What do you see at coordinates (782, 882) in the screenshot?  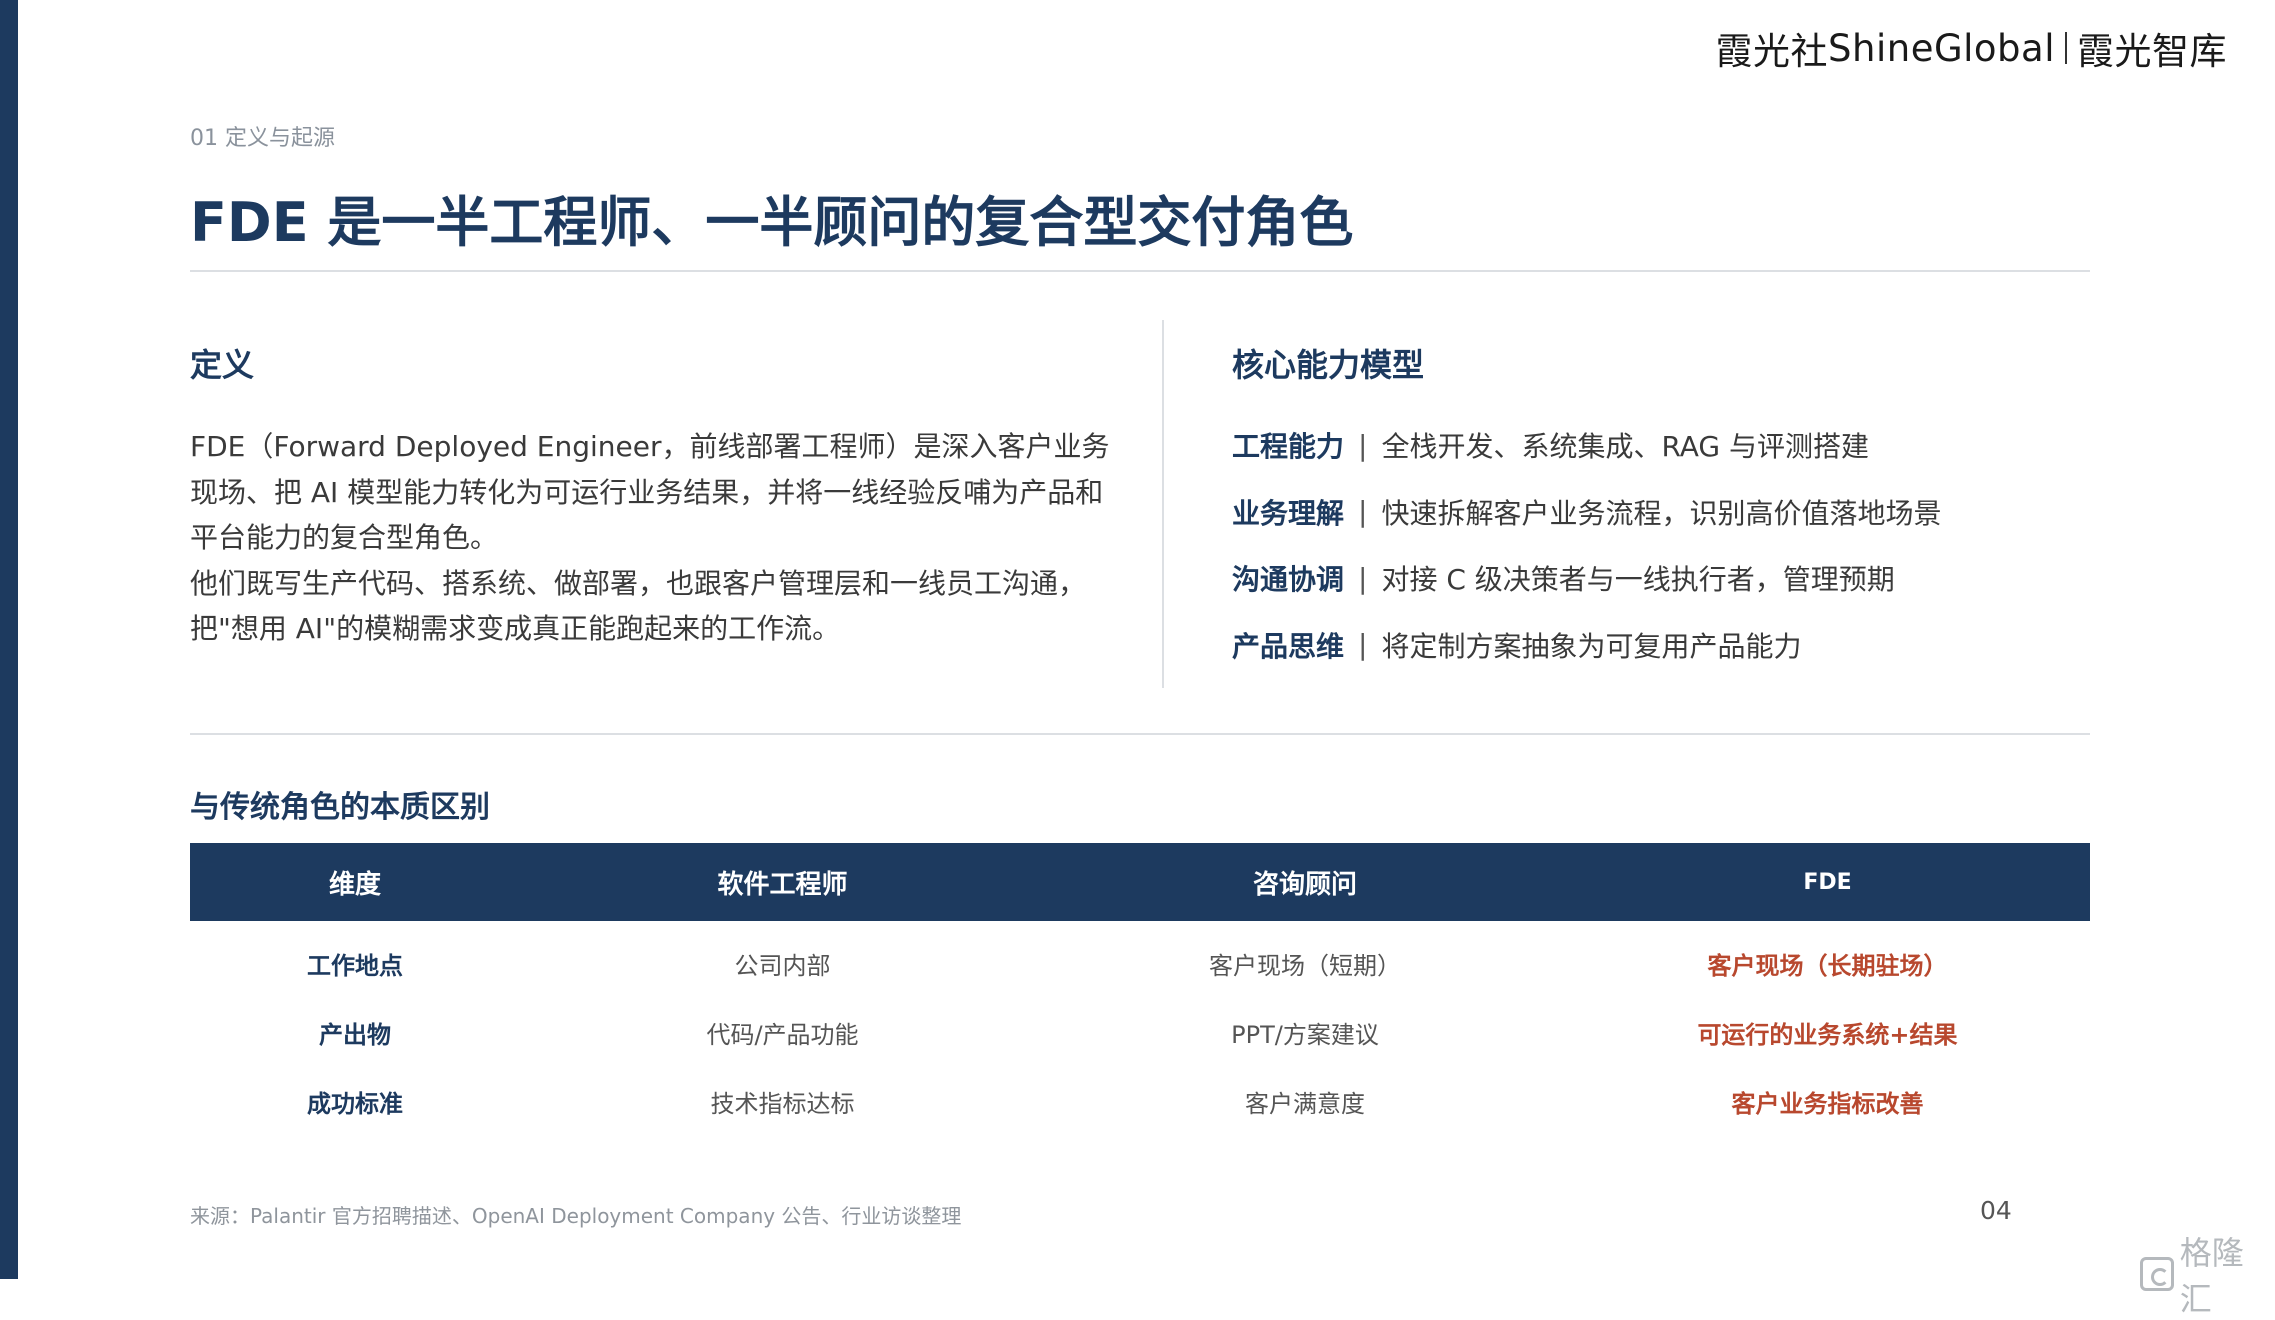 I see `column-header-software-engineer: 软件工程师` at bounding box center [782, 882].